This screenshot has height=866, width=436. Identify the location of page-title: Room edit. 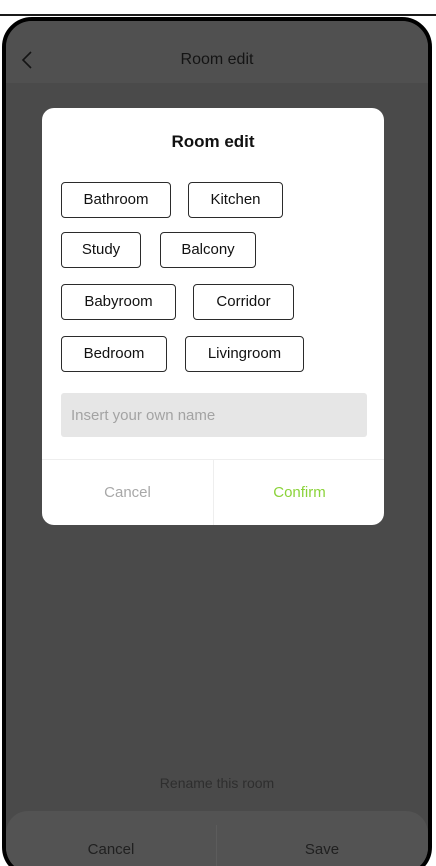
(217, 59).